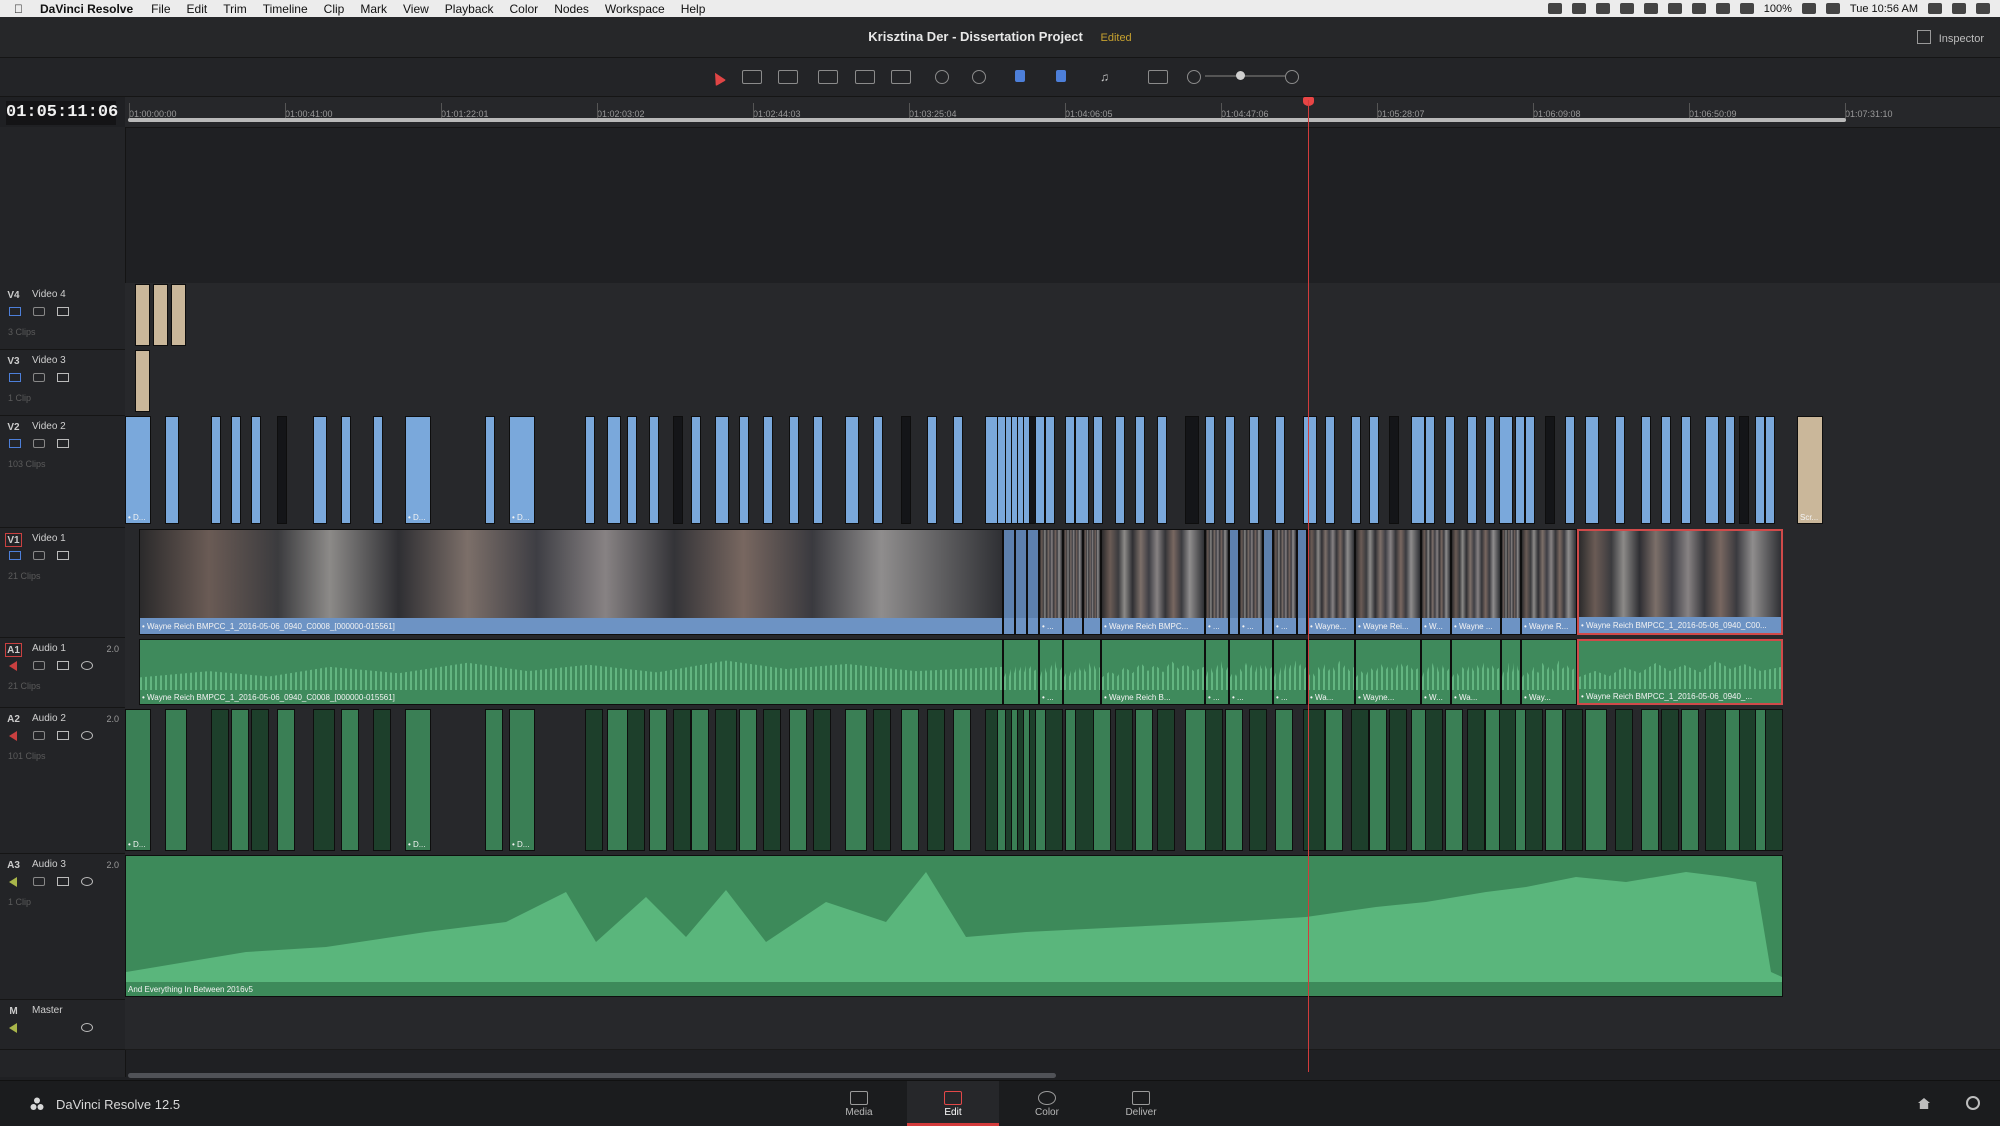  What do you see at coordinates (1047, 1103) in the screenshot?
I see `page-tab-color: Color` at bounding box center [1047, 1103].